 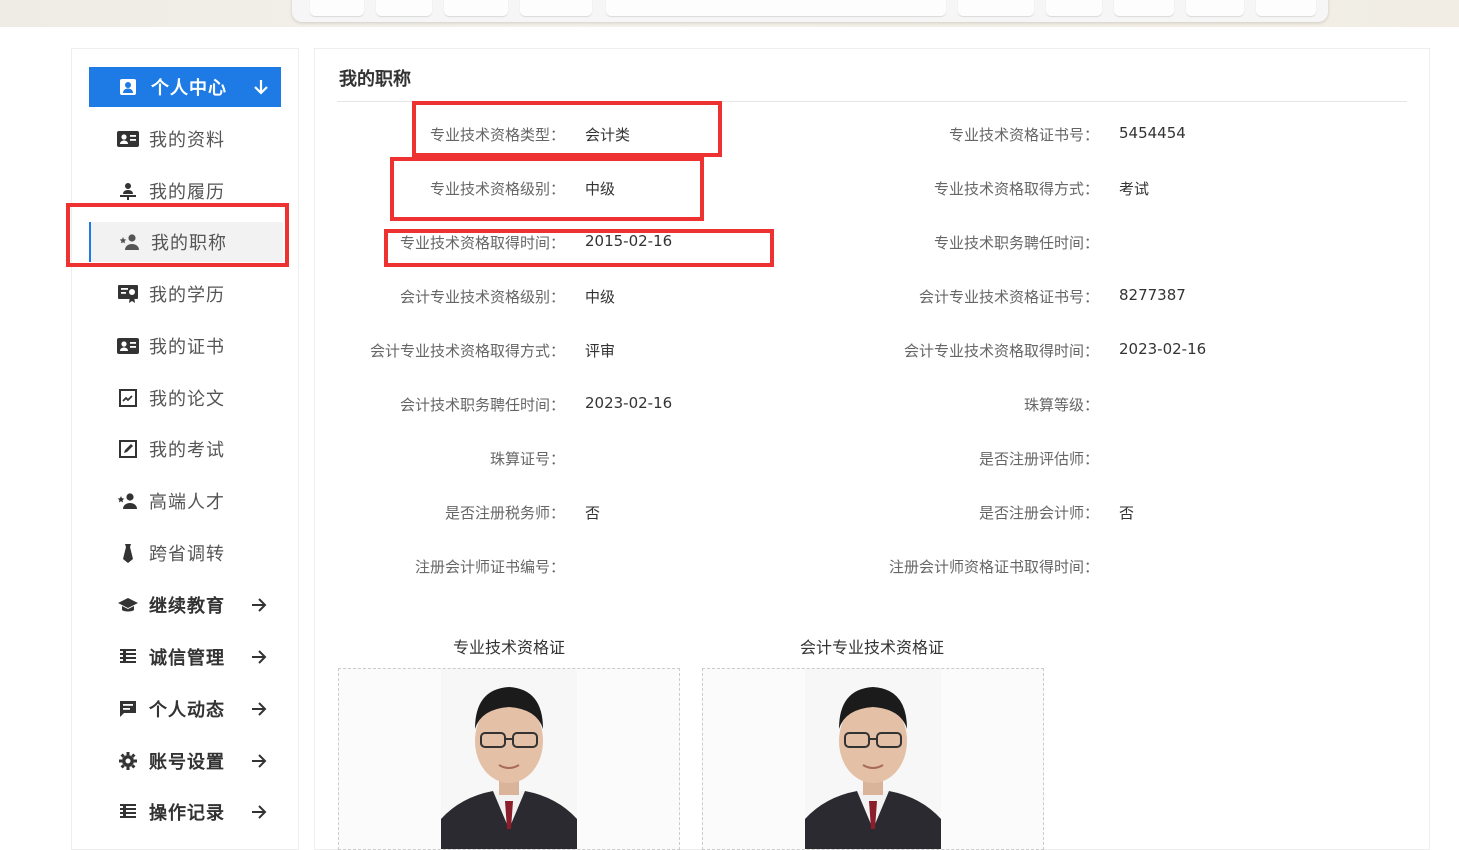 I want to click on certificate-title: 专业技术资格证, so click(x=508, y=647).